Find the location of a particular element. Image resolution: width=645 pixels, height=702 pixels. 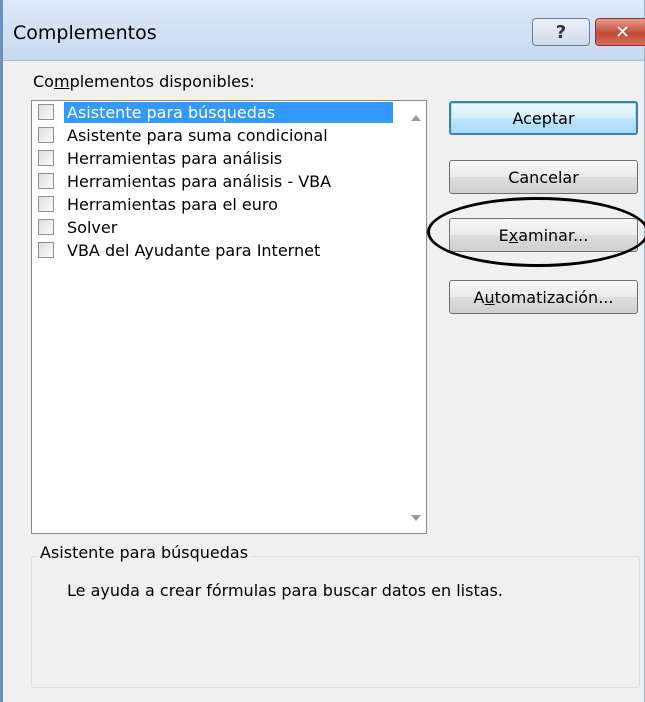

list-item: Asistente para suma condicional is located at coordinates (229, 135).